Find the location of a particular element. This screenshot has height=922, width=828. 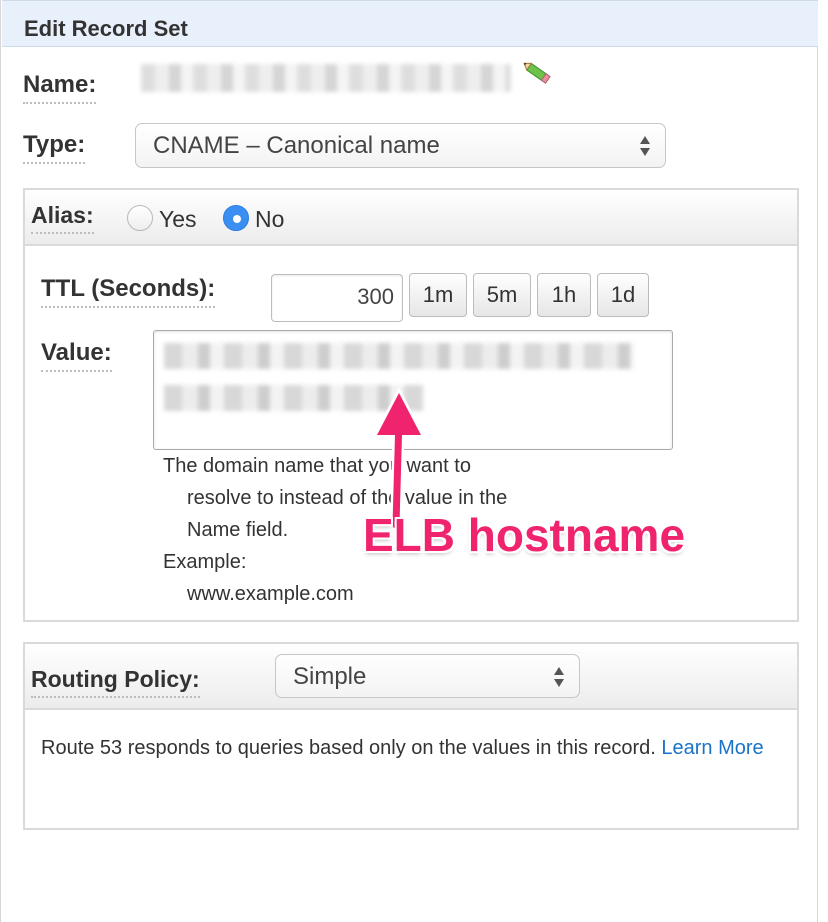

value-label: Value: is located at coordinates (76, 355).